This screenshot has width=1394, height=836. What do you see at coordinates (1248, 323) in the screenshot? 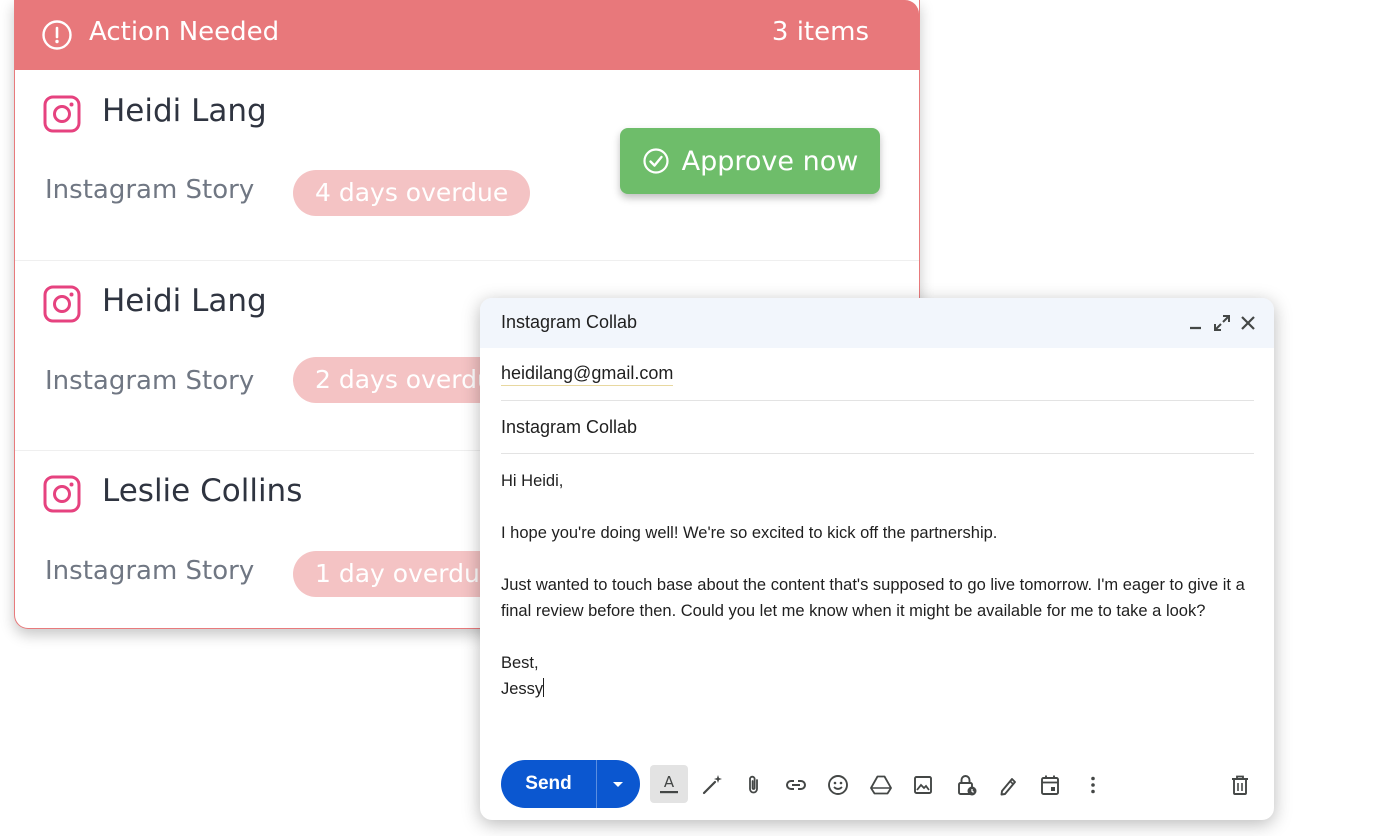
I see `close-icon` at bounding box center [1248, 323].